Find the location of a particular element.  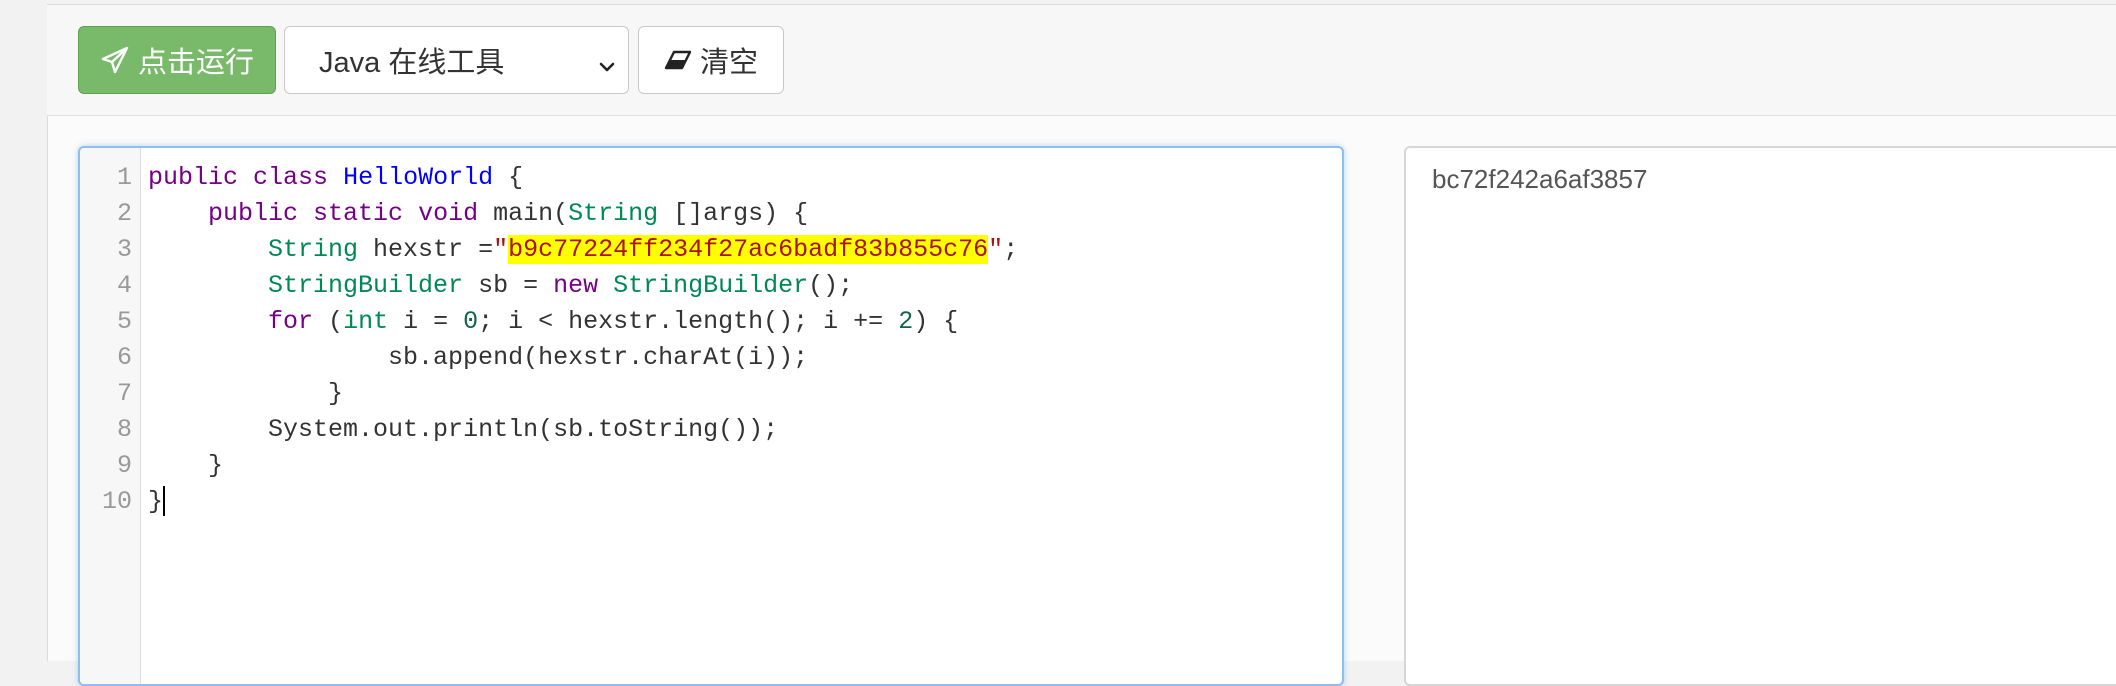

line-number: 6 is located at coordinates (124, 357).